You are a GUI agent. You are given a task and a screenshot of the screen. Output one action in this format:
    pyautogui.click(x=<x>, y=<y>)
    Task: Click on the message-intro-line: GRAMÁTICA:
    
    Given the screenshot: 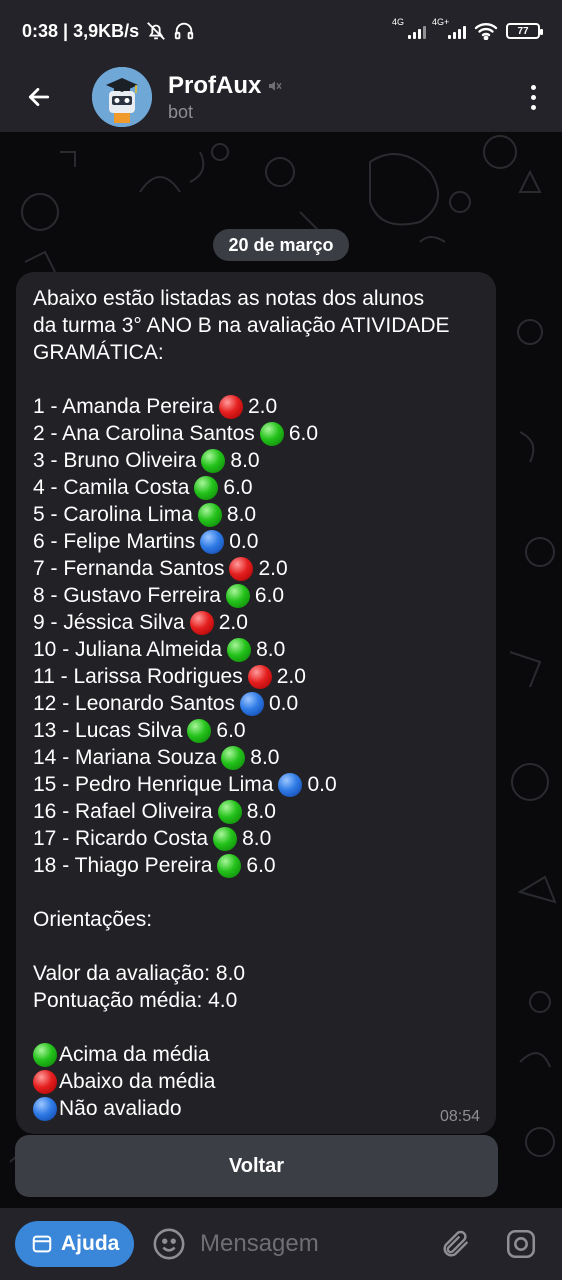 What is the action you would take?
    pyautogui.click(x=98, y=352)
    